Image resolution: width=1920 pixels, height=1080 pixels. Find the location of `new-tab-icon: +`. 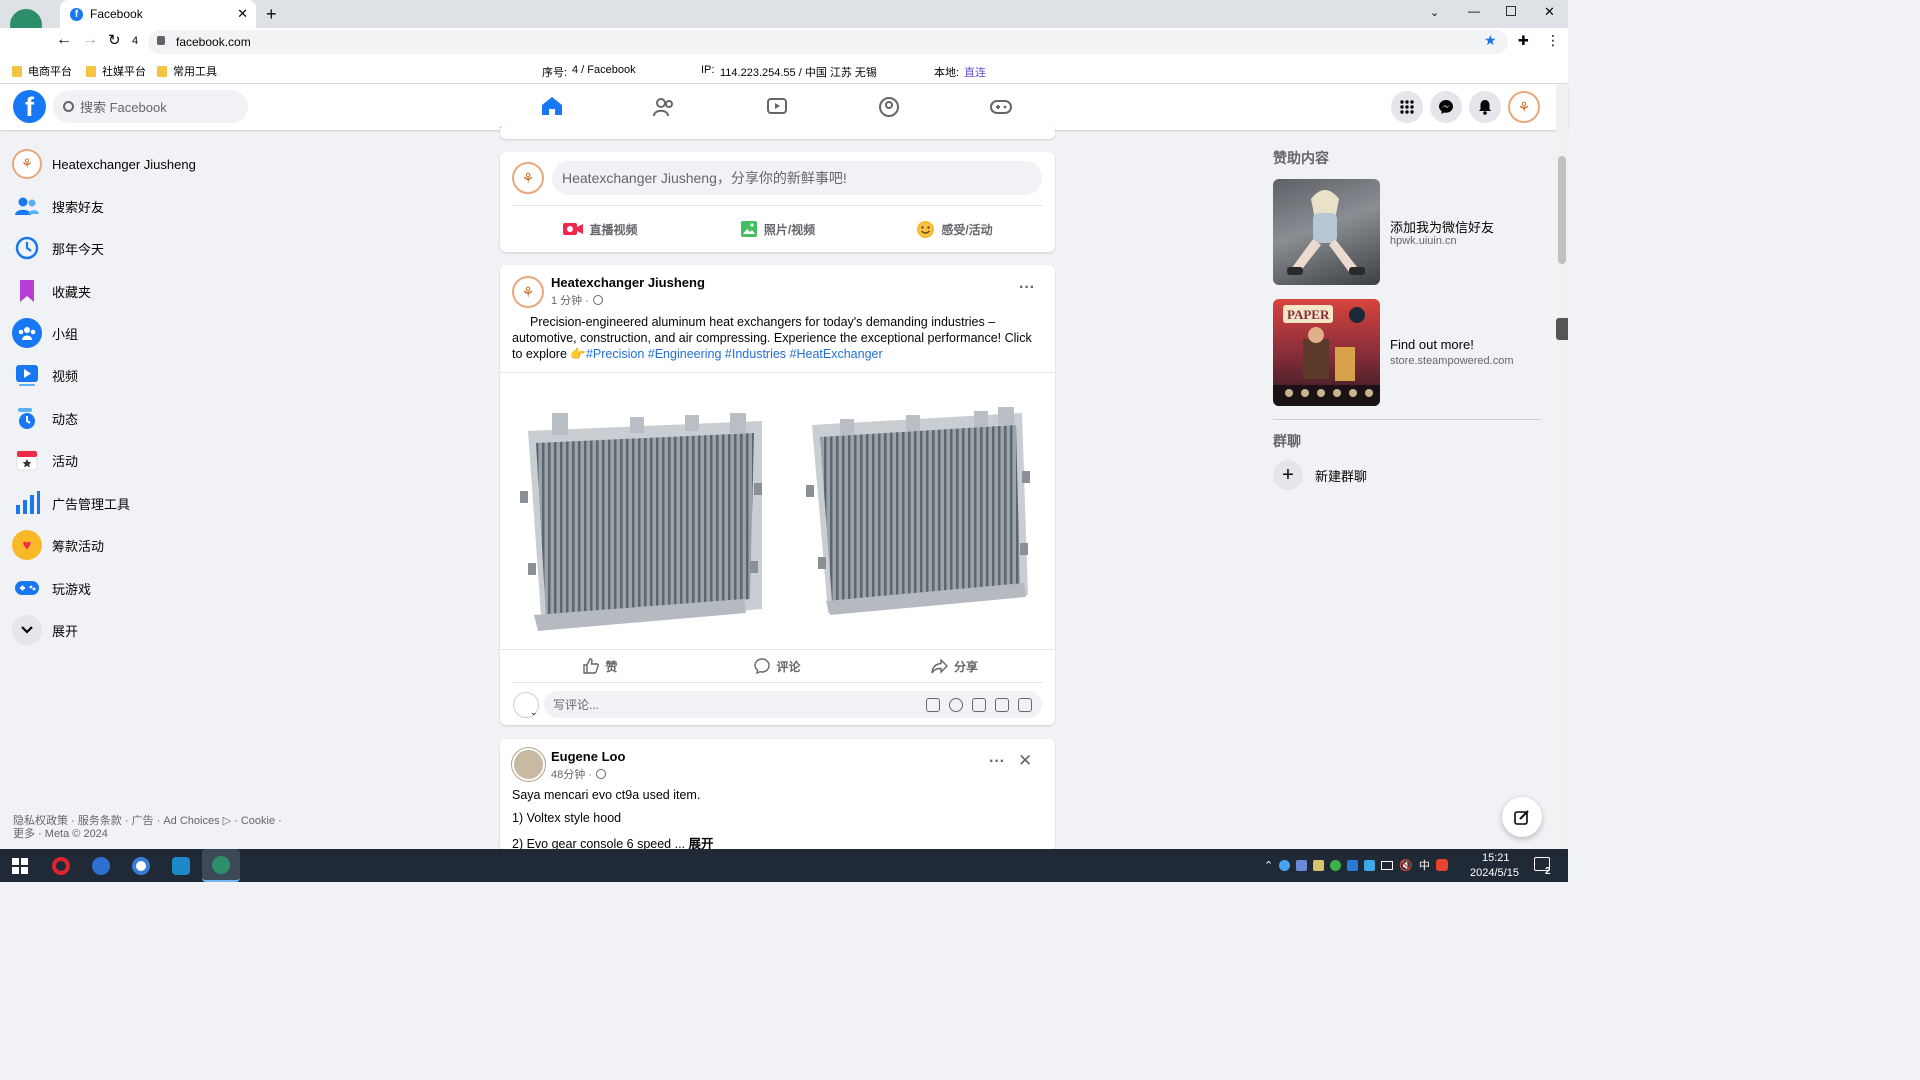

new-tab-icon: + is located at coordinates (271, 14).